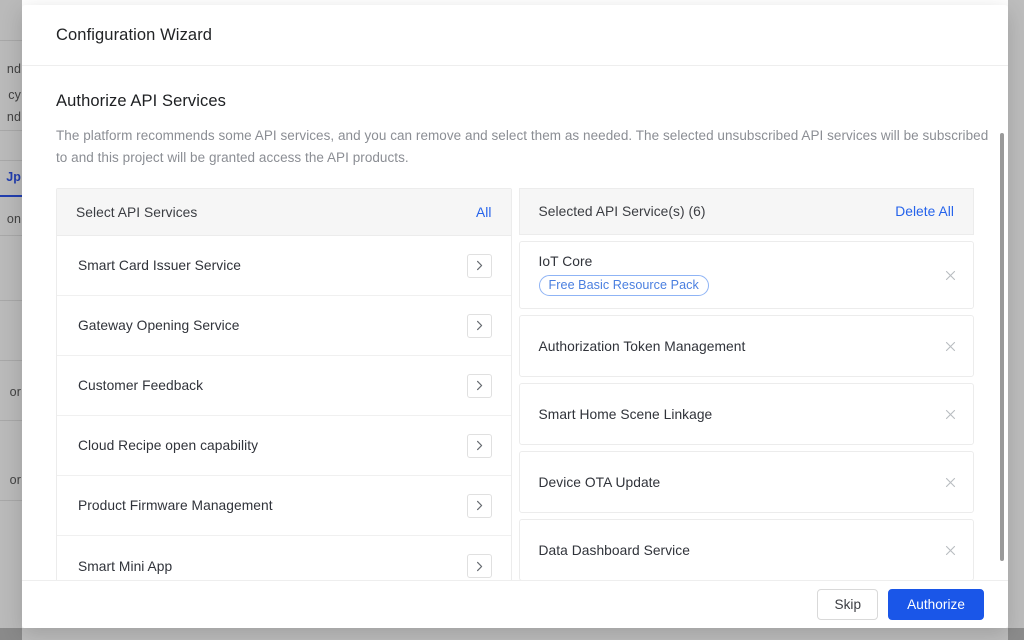  I want to click on selected-service-label: Authorization Token Management, so click(642, 346).